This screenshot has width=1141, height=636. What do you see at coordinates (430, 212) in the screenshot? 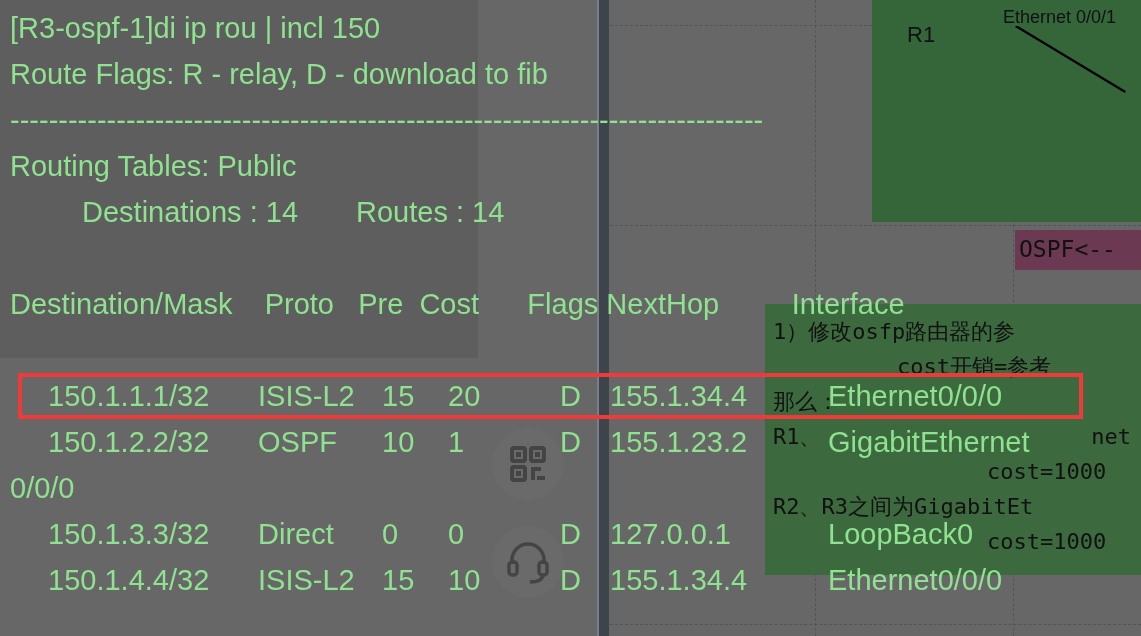
I see `summary-text: Routes : 14` at bounding box center [430, 212].